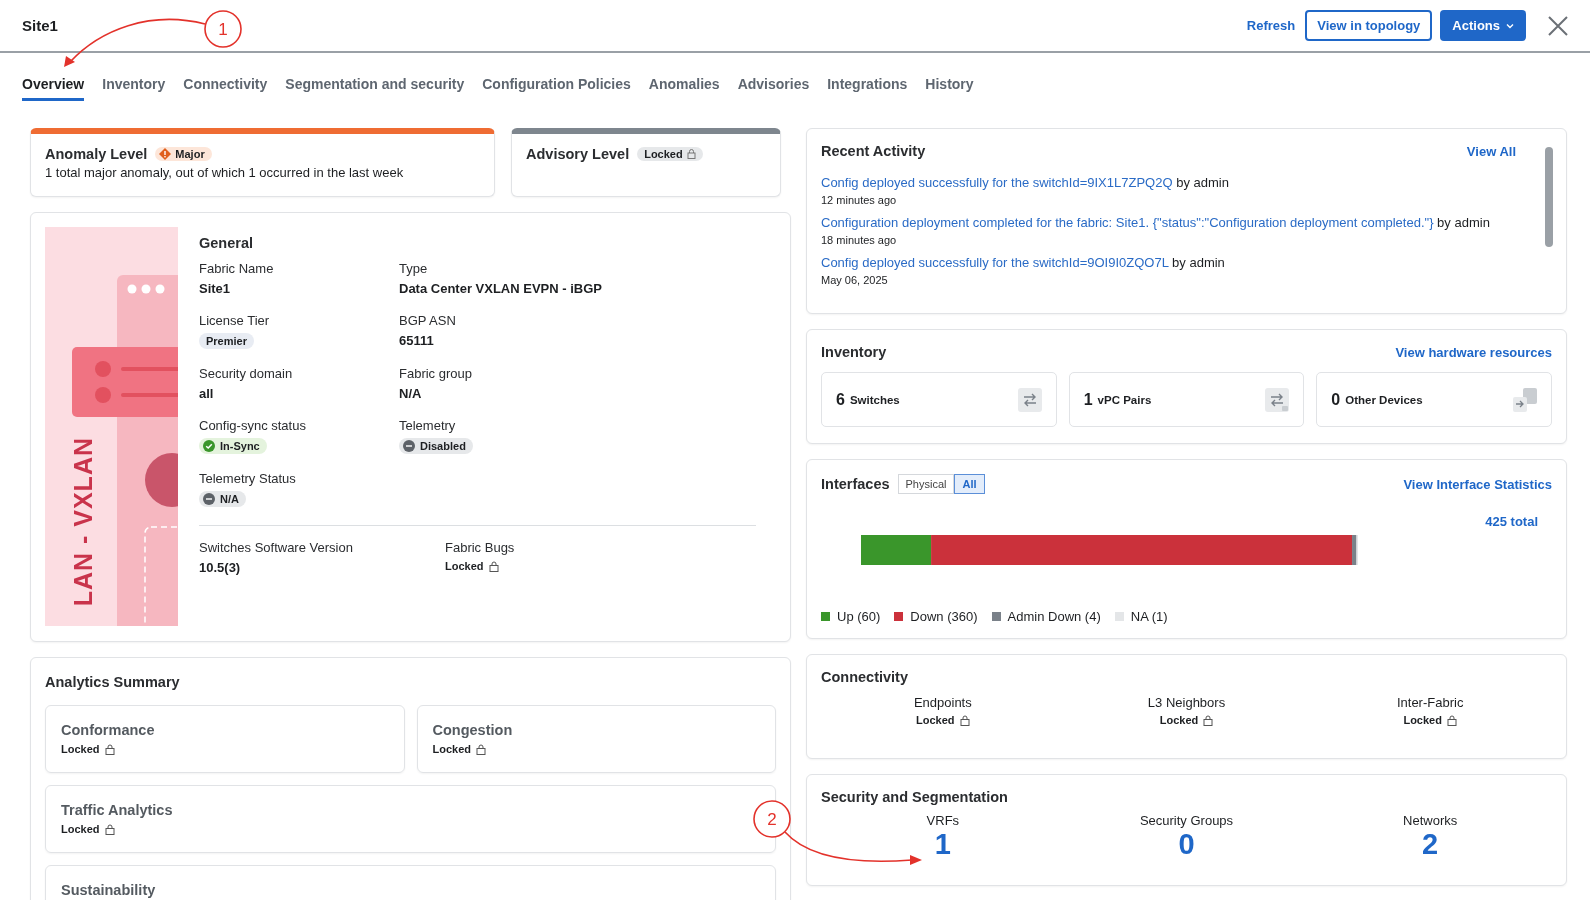 This screenshot has height=900, width=1590. I want to click on metric-count: 0, so click(1186, 844).